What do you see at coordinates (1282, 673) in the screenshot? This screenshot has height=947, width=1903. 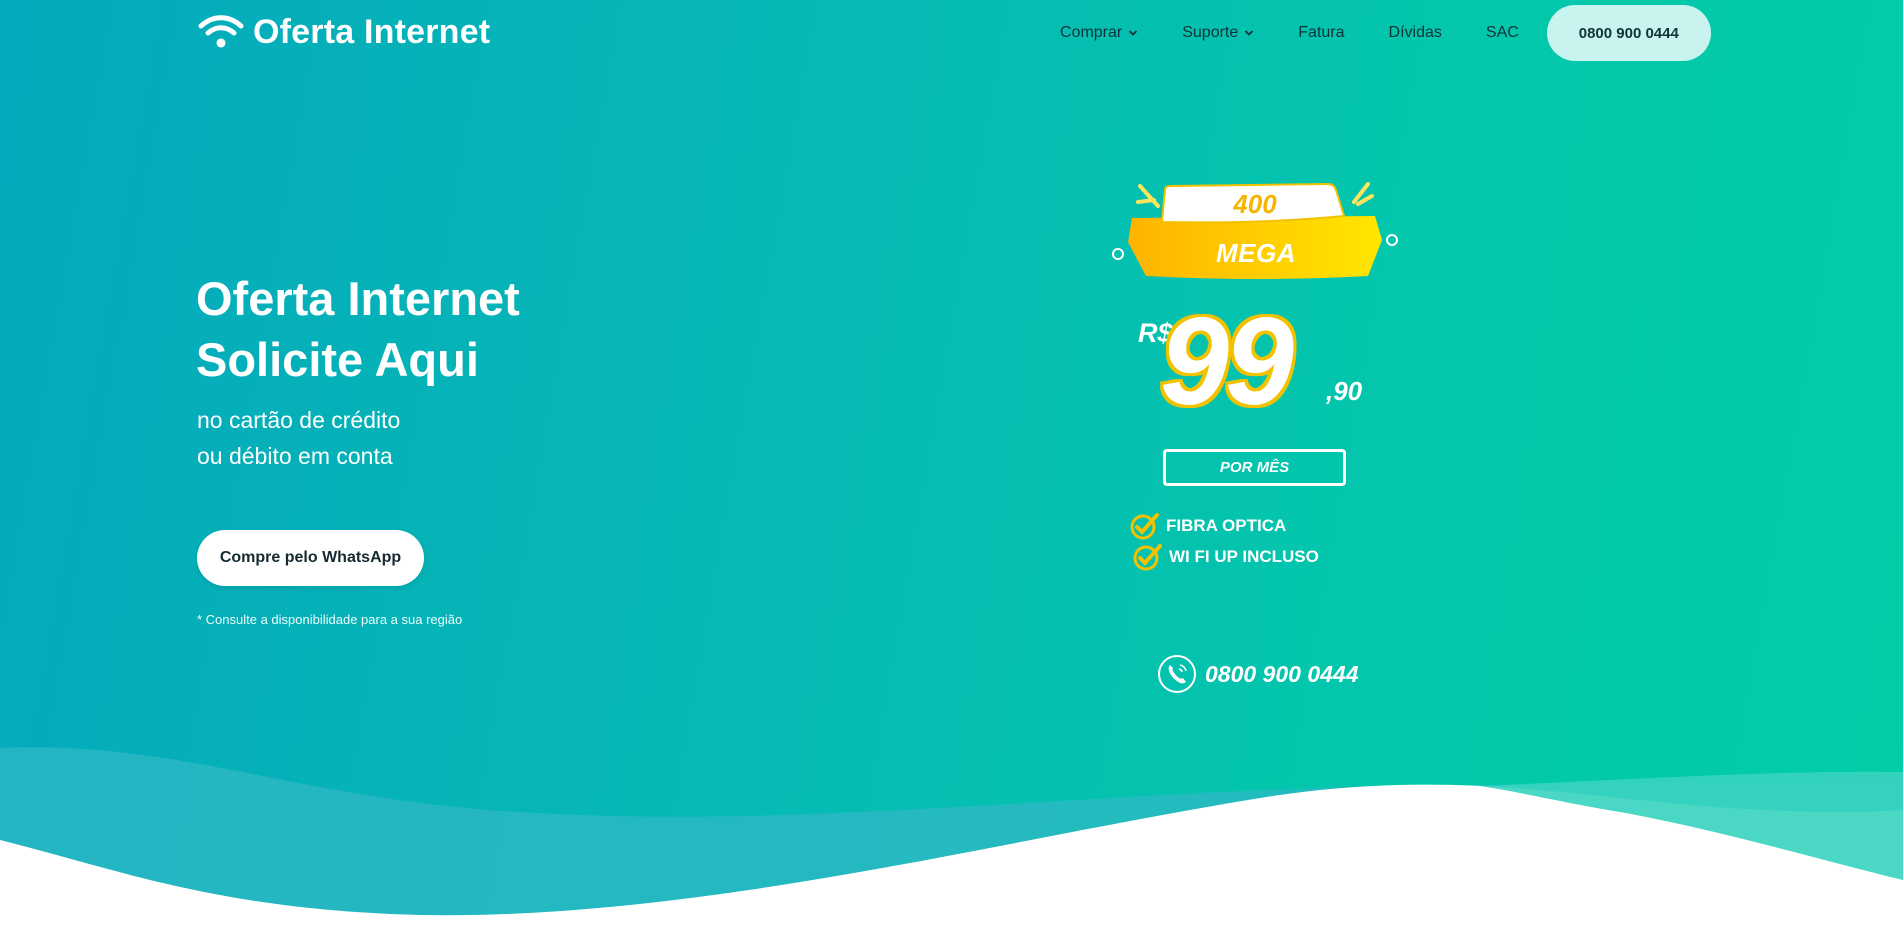 I see `offer-phone-number: 0800 900 0444` at bounding box center [1282, 673].